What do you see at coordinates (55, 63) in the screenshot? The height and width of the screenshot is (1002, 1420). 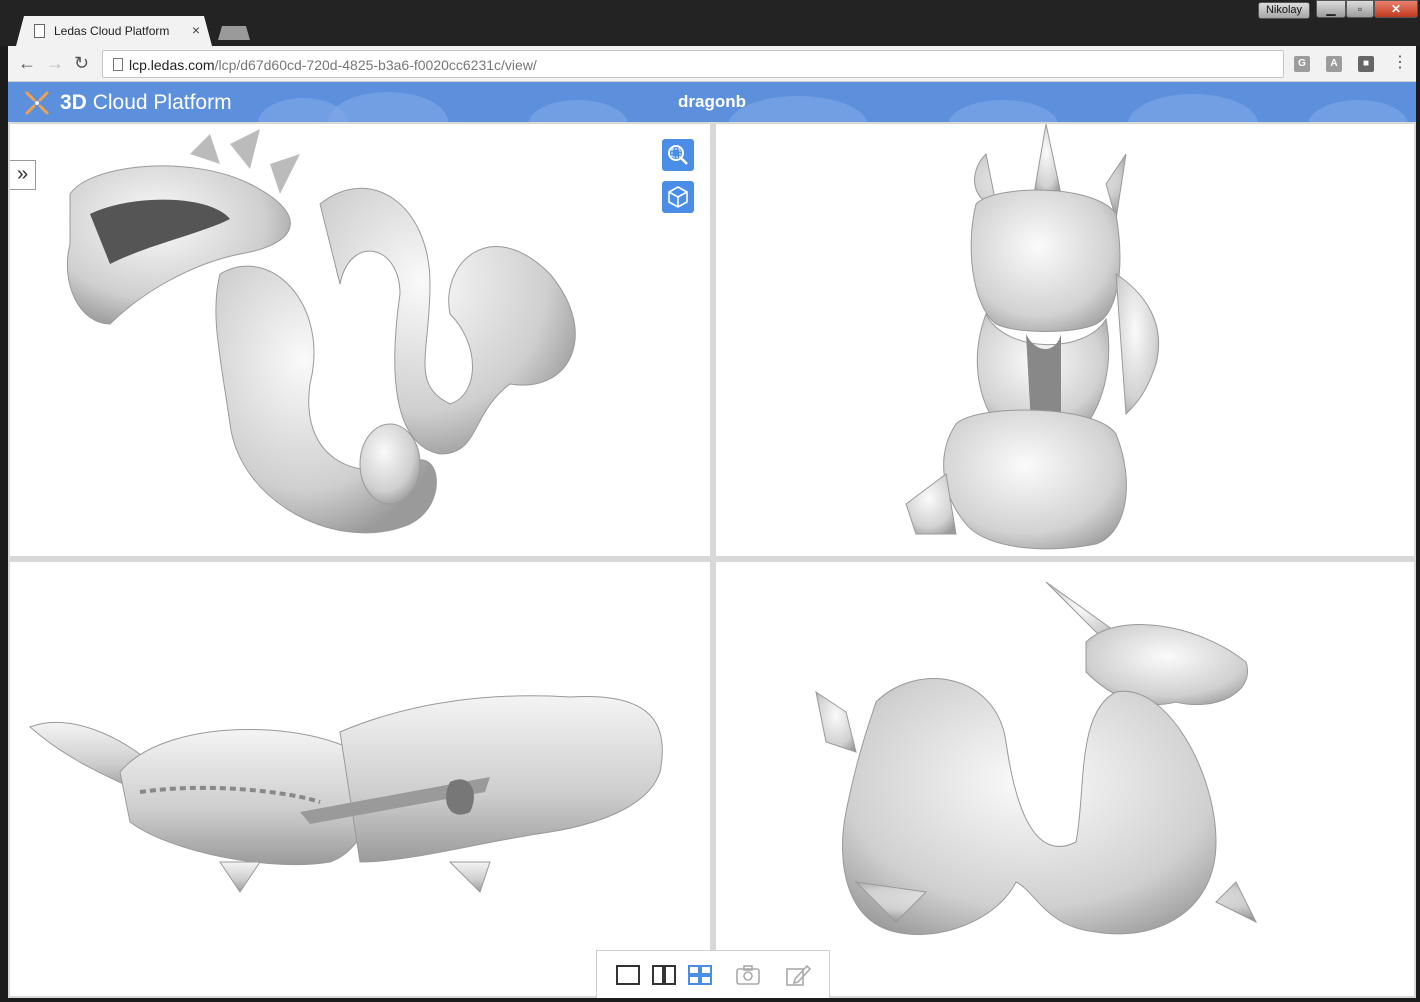 I see `forward-icon: →` at bounding box center [55, 63].